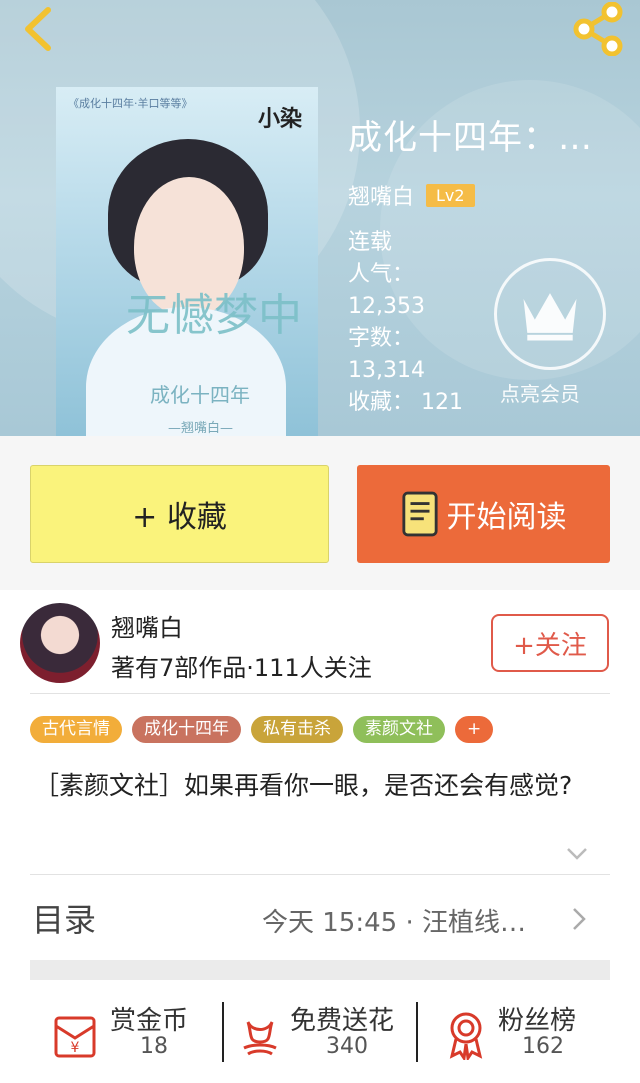  What do you see at coordinates (187, 261) in the screenshot?
I see `book-cover: 《成化十四年·羊口等等》 小染 无憾梦中 成化十四年 —翘嘴白—` at bounding box center [187, 261].